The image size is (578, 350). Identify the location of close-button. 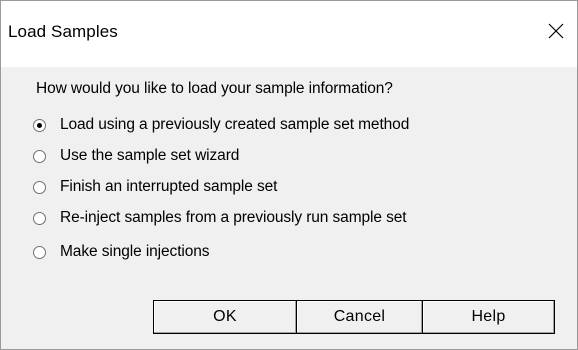
(556, 31).